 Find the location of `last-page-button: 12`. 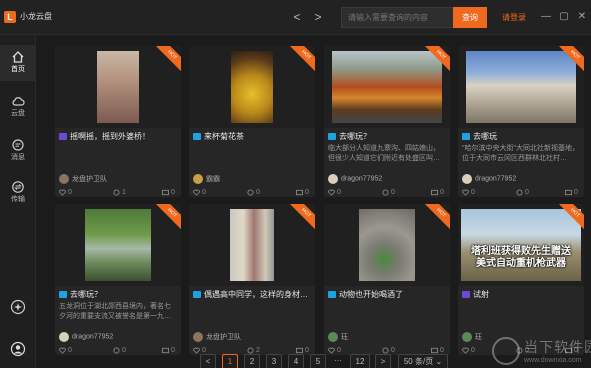

last-page-button: 12 is located at coordinates (360, 361).